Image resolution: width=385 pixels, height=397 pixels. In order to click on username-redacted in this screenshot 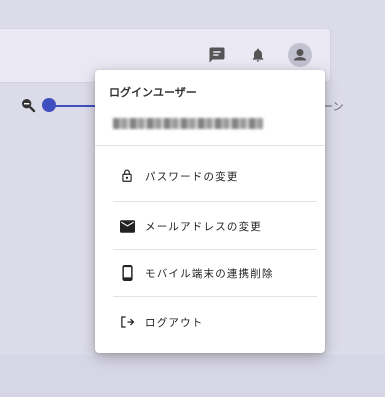, I will do `click(188, 123)`.